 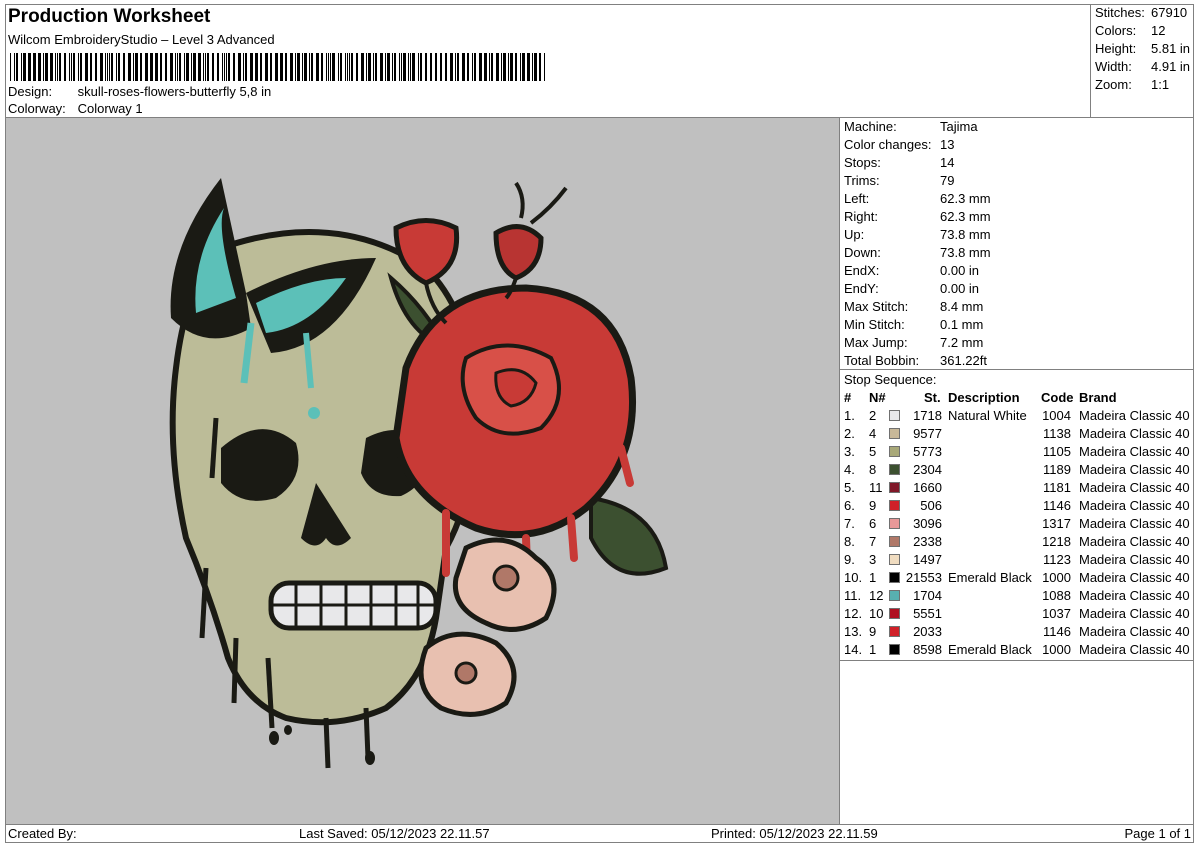 What do you see at coordinates (853, 595) in the screenshot?
I see `stop-number: 11.` at bounding box center [853, 595].